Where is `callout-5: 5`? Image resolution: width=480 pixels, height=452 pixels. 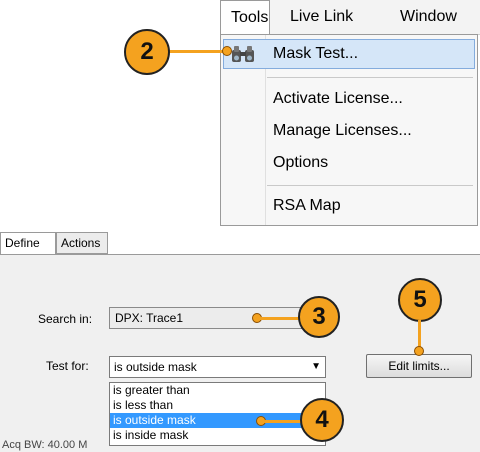 callout-5: 5 is located at coordinates (420, 300).